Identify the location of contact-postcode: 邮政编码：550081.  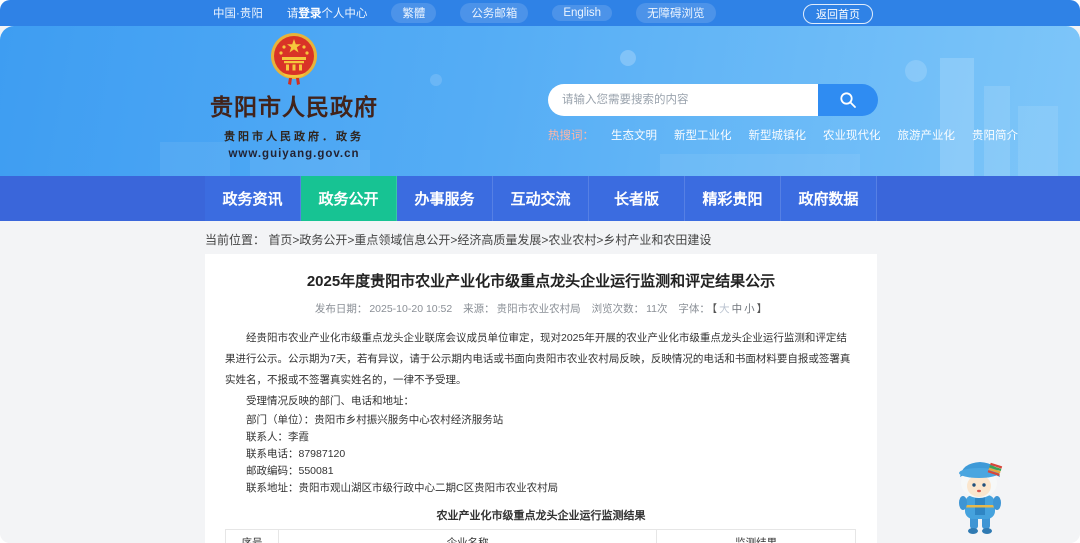
(290, 471).